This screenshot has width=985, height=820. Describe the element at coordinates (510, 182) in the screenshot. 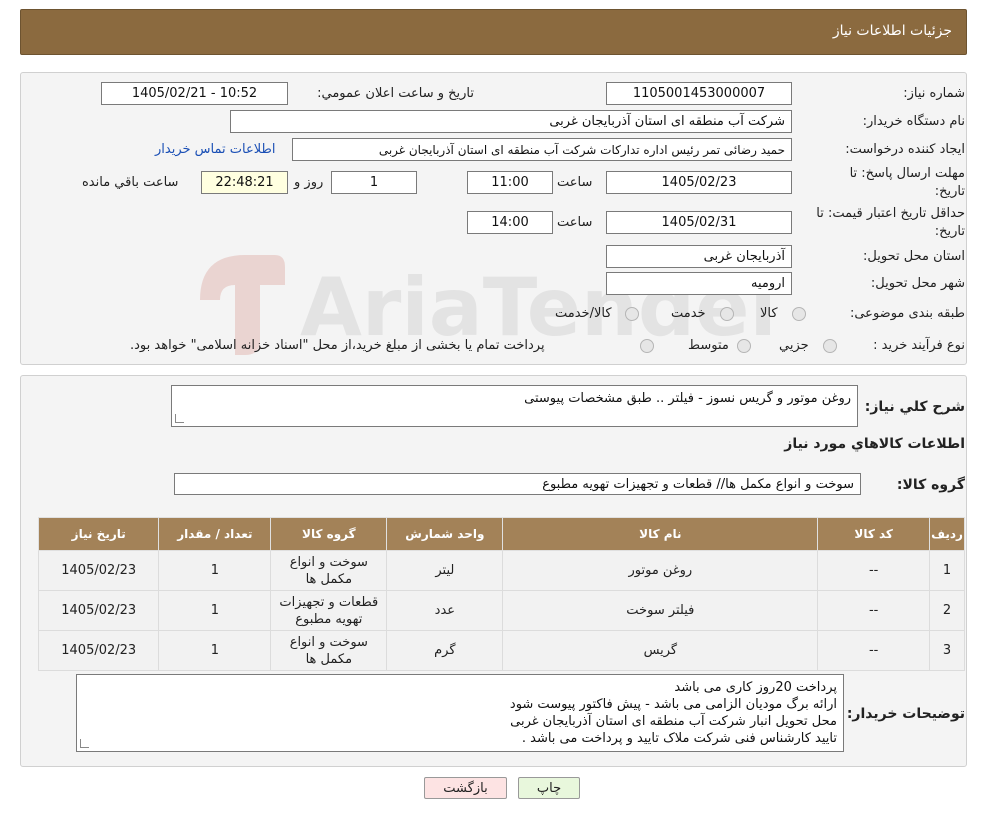

I see `deadline-time-field: 11:00` at that location.